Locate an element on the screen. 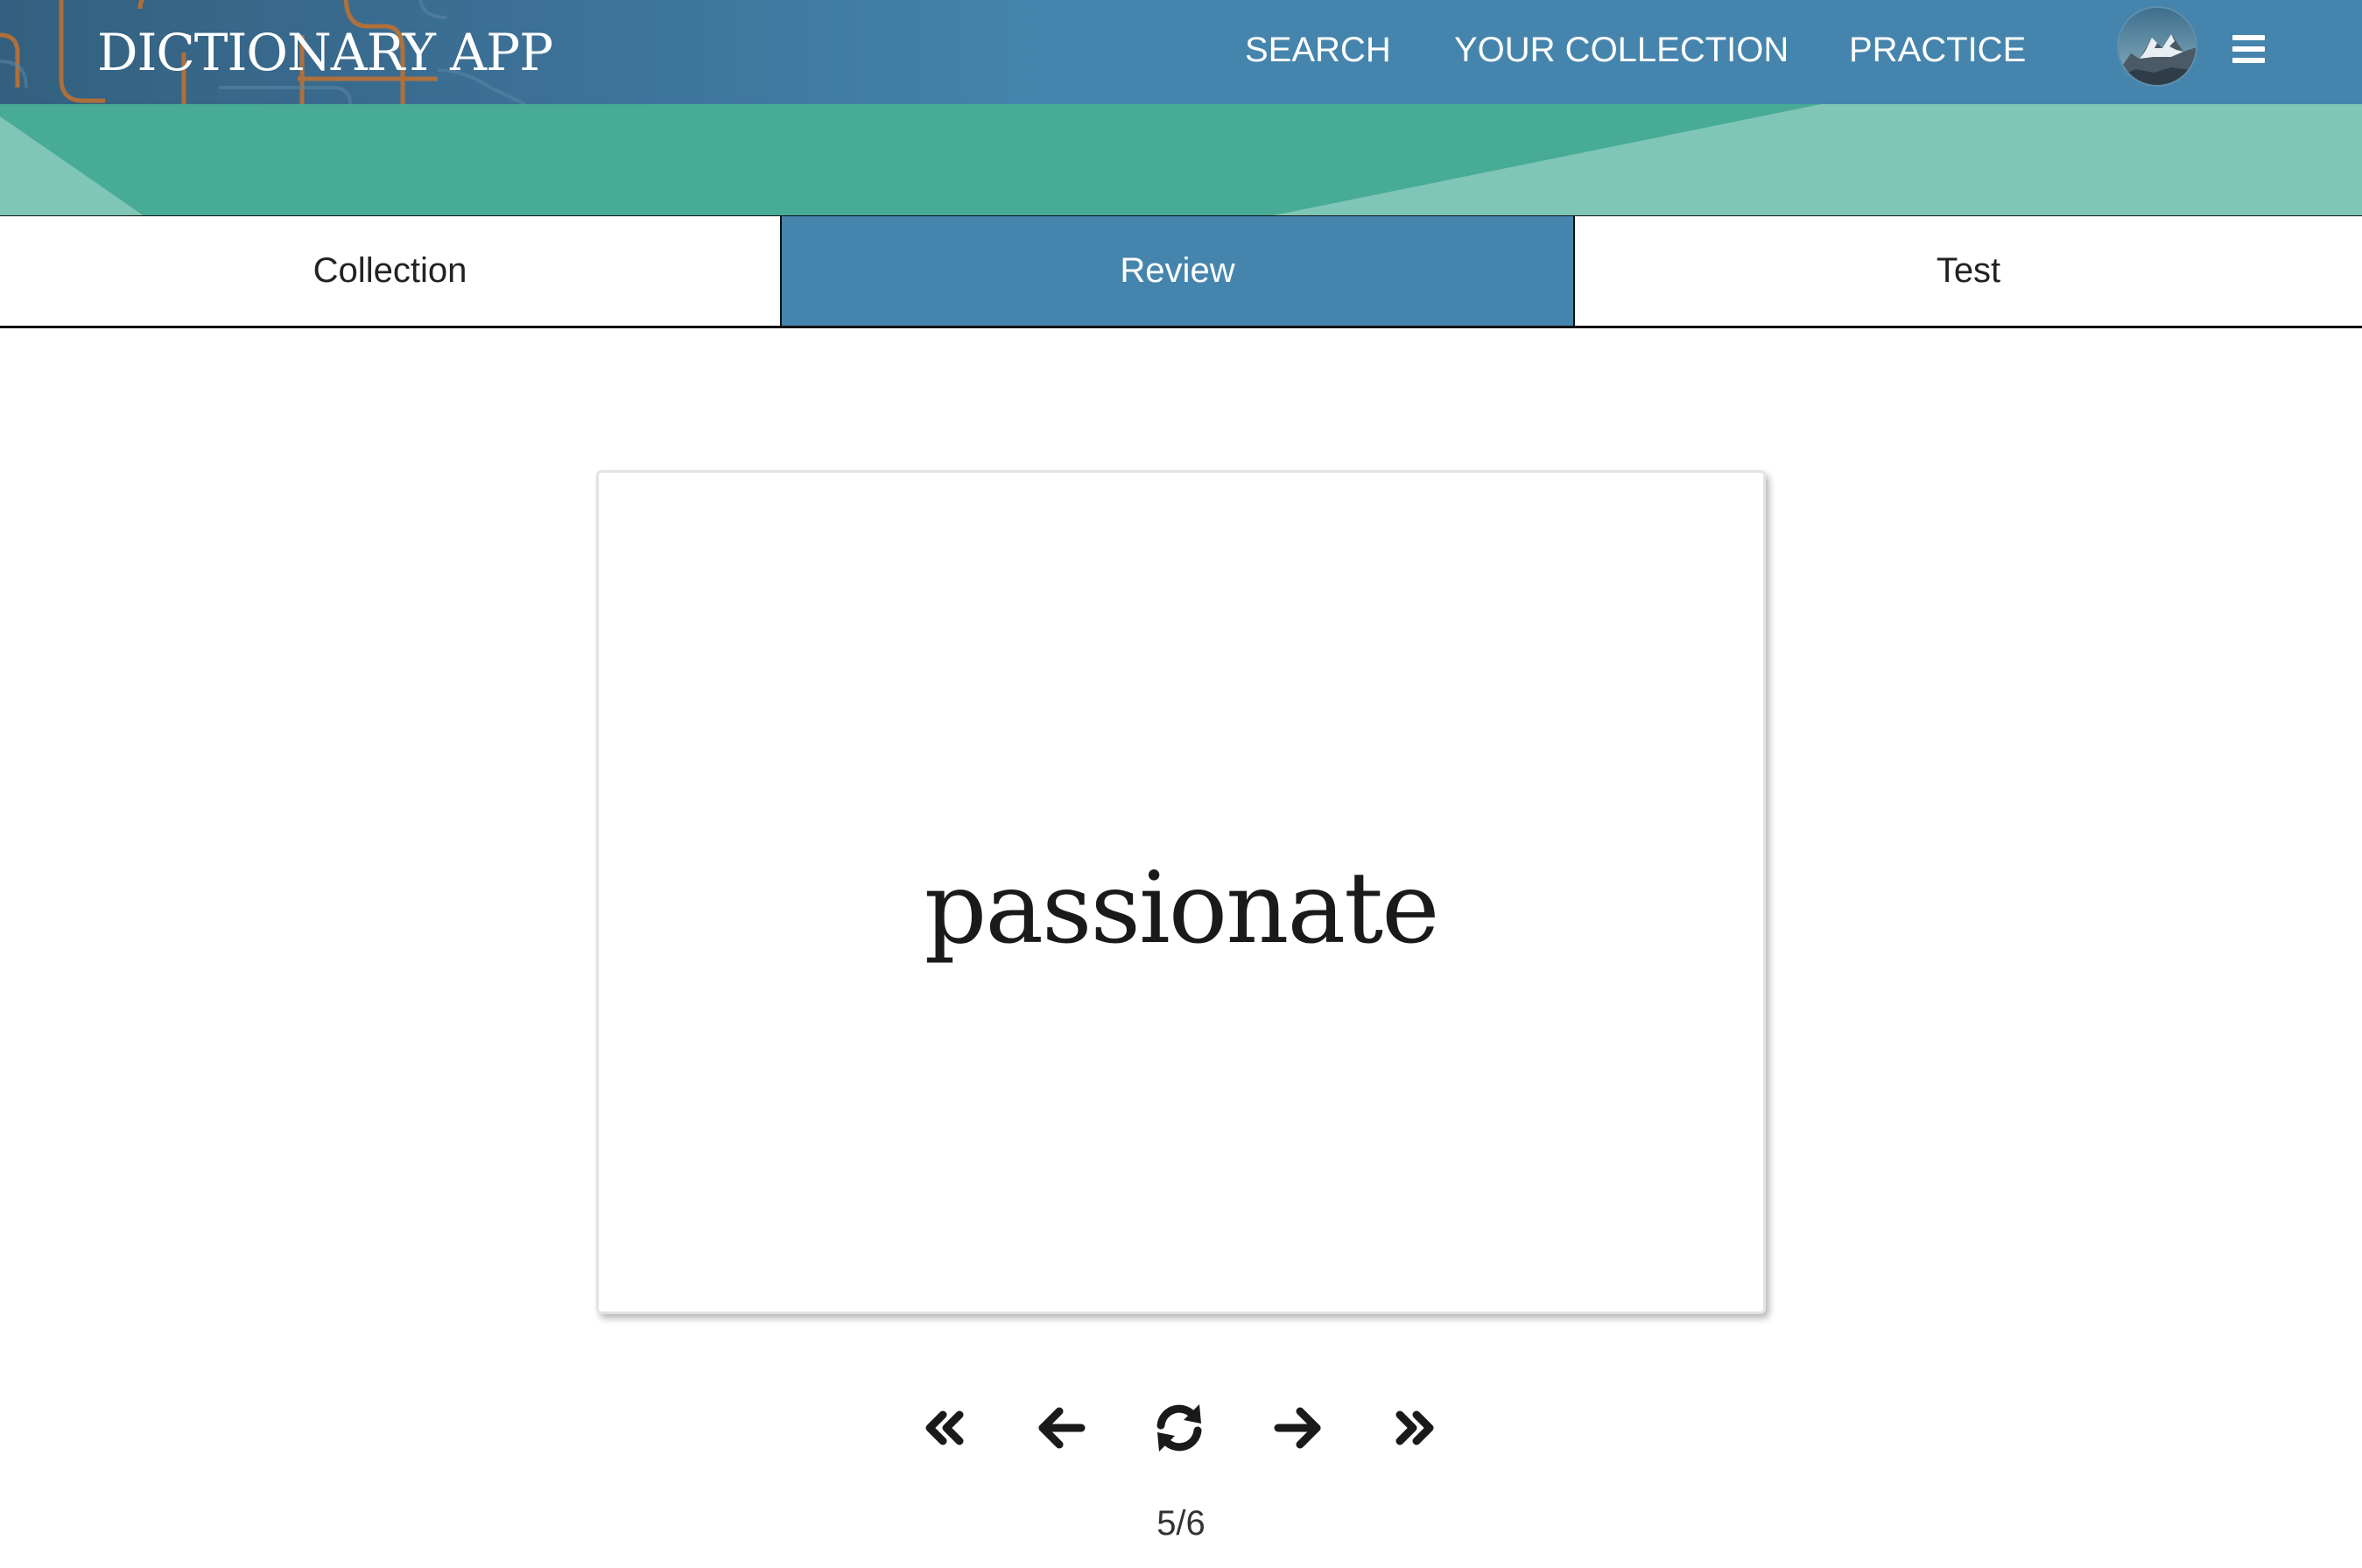 The image size is (2362, 1568). arrow-right-icon is located at coordinates (1298, 1428).